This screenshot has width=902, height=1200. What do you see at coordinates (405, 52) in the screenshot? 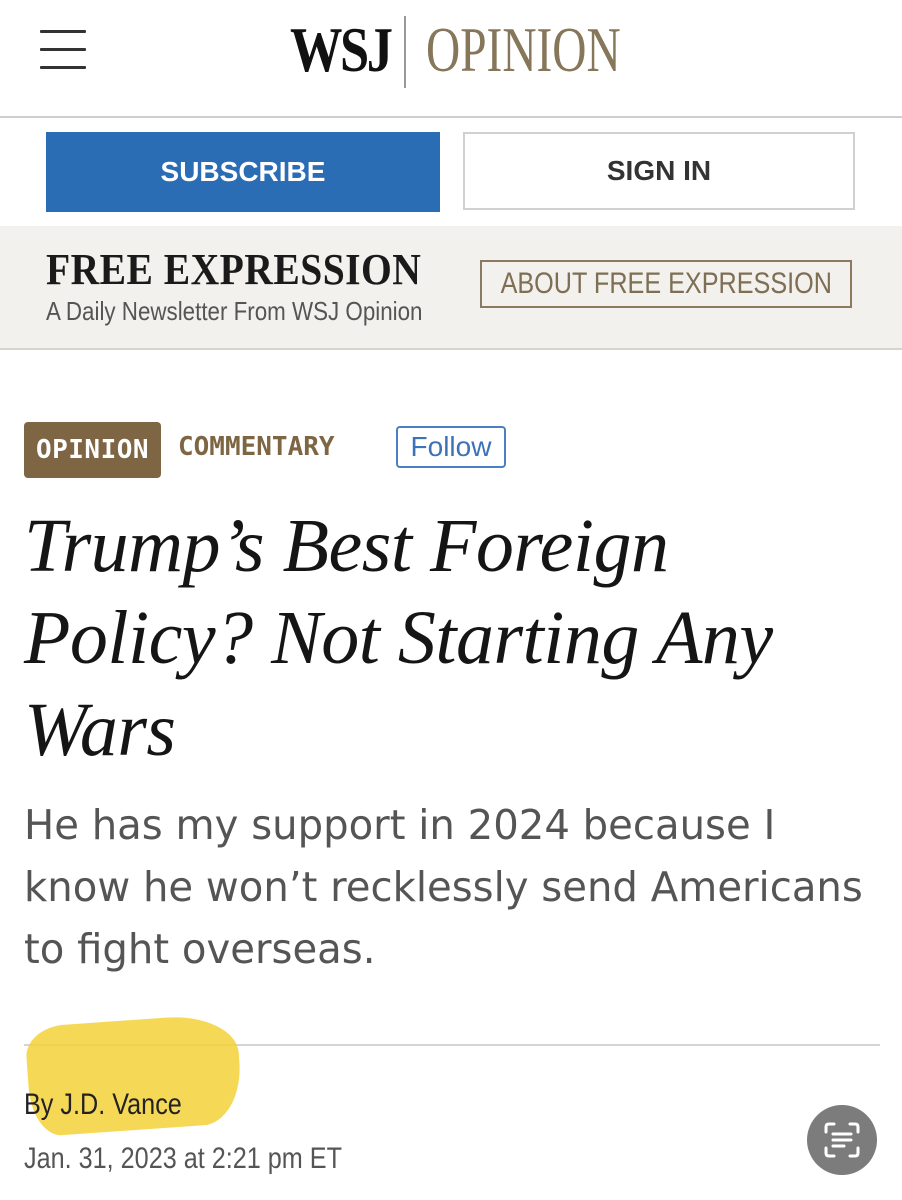
I see `logo-divider` at bounding box center [405, 52].